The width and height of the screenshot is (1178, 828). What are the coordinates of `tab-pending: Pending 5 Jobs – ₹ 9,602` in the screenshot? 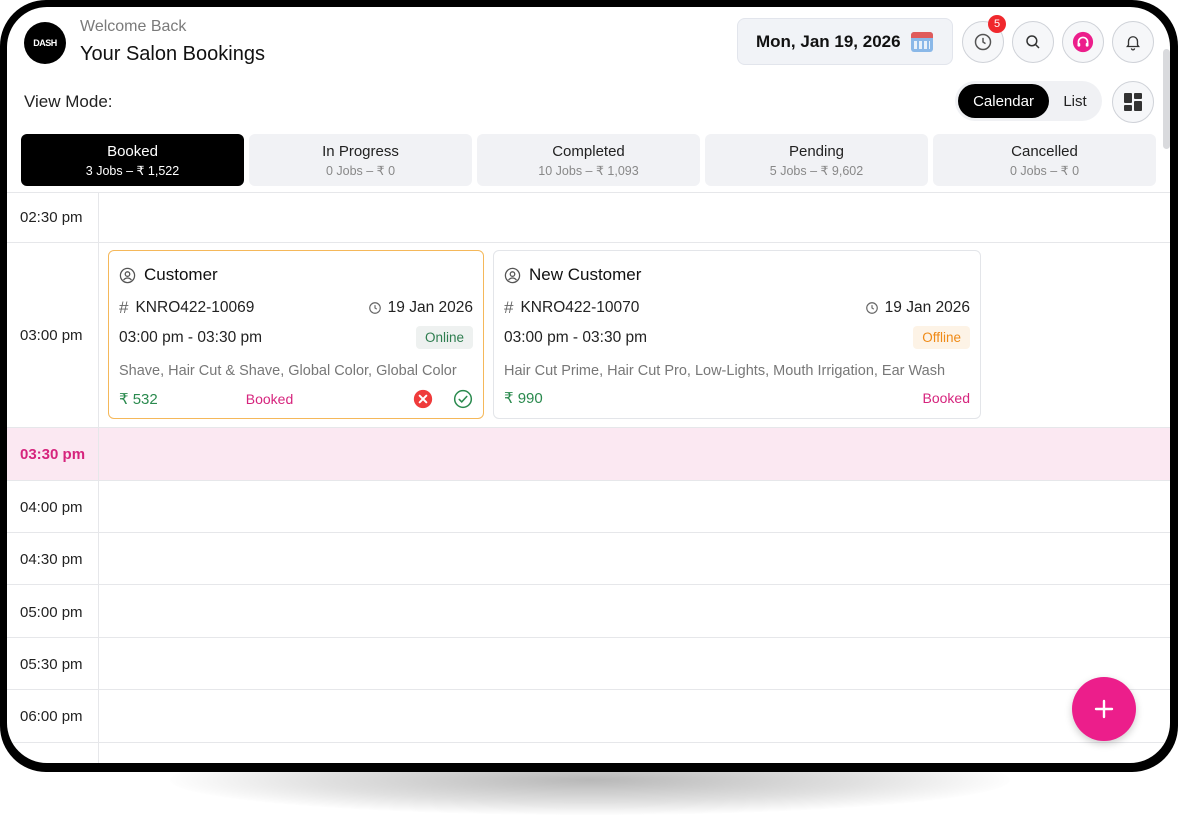 It's located at (816, 160).